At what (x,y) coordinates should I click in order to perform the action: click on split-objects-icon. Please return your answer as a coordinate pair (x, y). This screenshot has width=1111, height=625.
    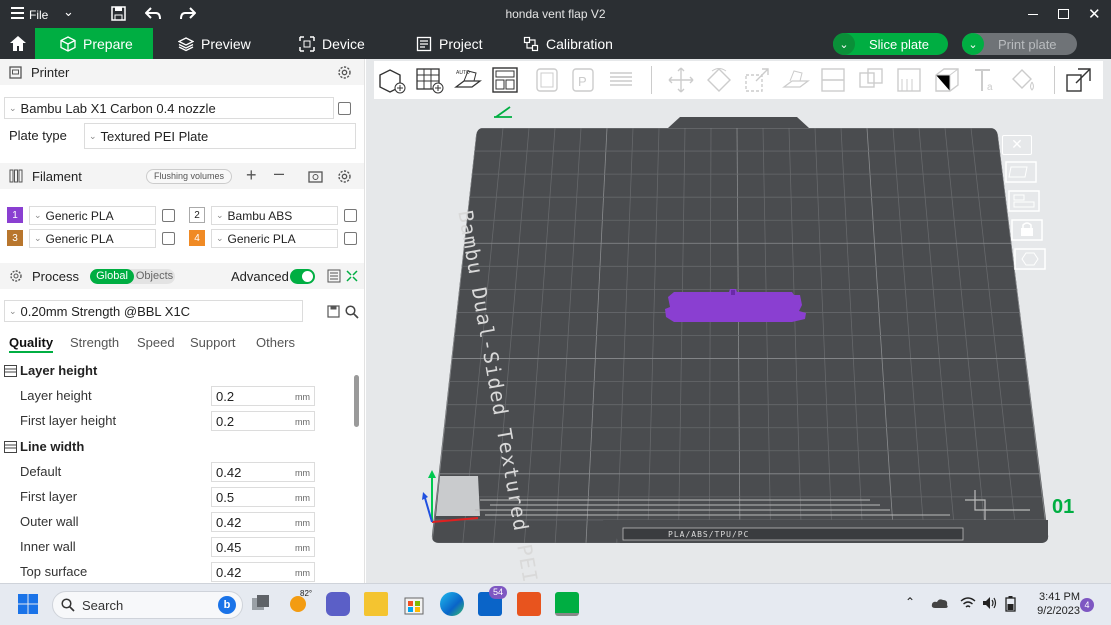
    Looking at the image, I should click on (547, 80).